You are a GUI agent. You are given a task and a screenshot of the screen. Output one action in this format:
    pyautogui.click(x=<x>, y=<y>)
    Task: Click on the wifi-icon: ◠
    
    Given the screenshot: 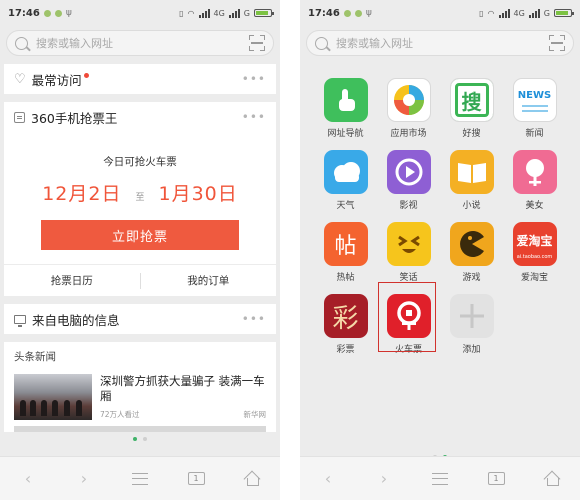 What is the action you would take?
    pyautogui.click(x=191, y=13)
    